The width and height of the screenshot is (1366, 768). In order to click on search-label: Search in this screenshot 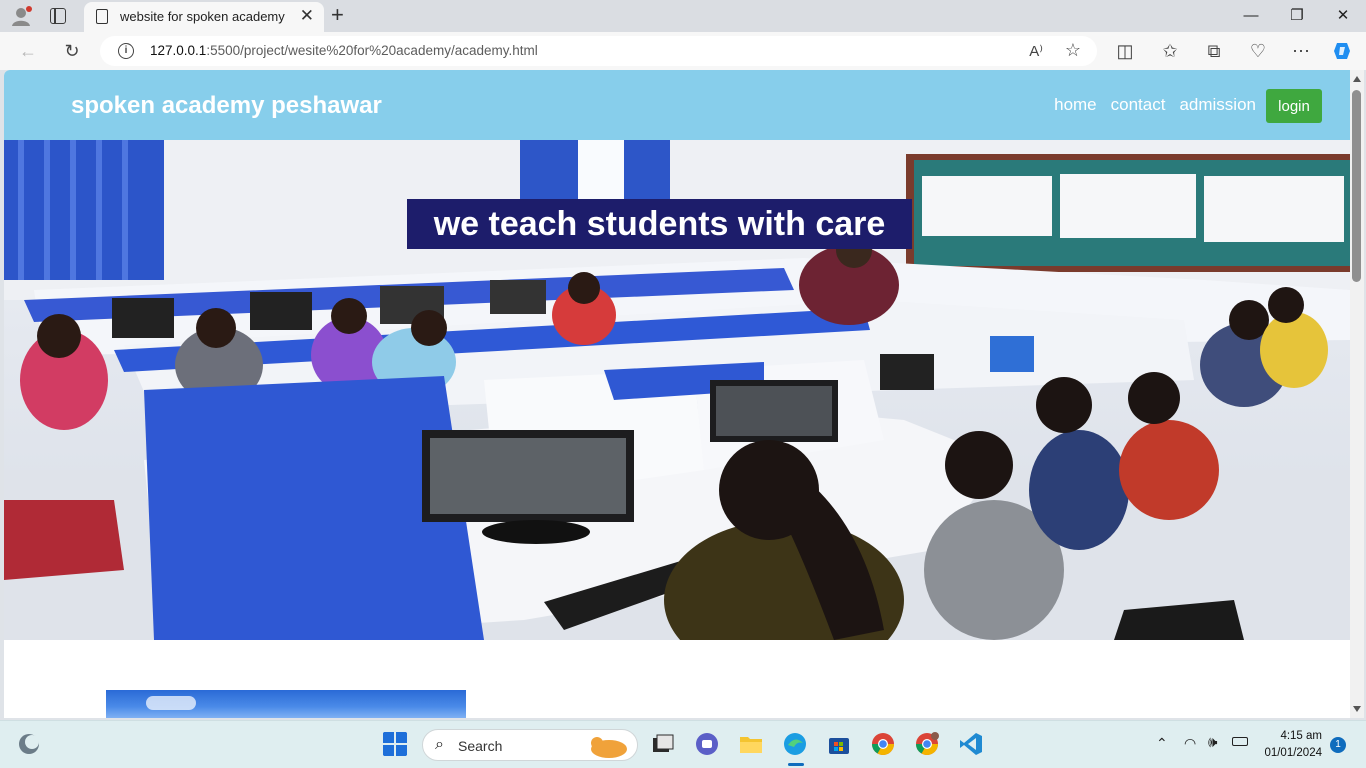, I will do `click(480, 746)`.